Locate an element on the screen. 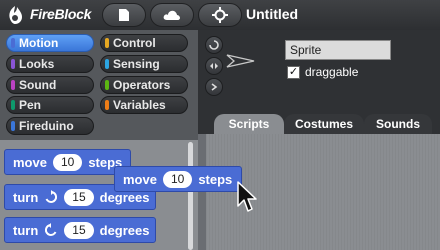 This screenshot has width=440, height=250. category-sensing: Sensing is located at coordinates (144, 64).